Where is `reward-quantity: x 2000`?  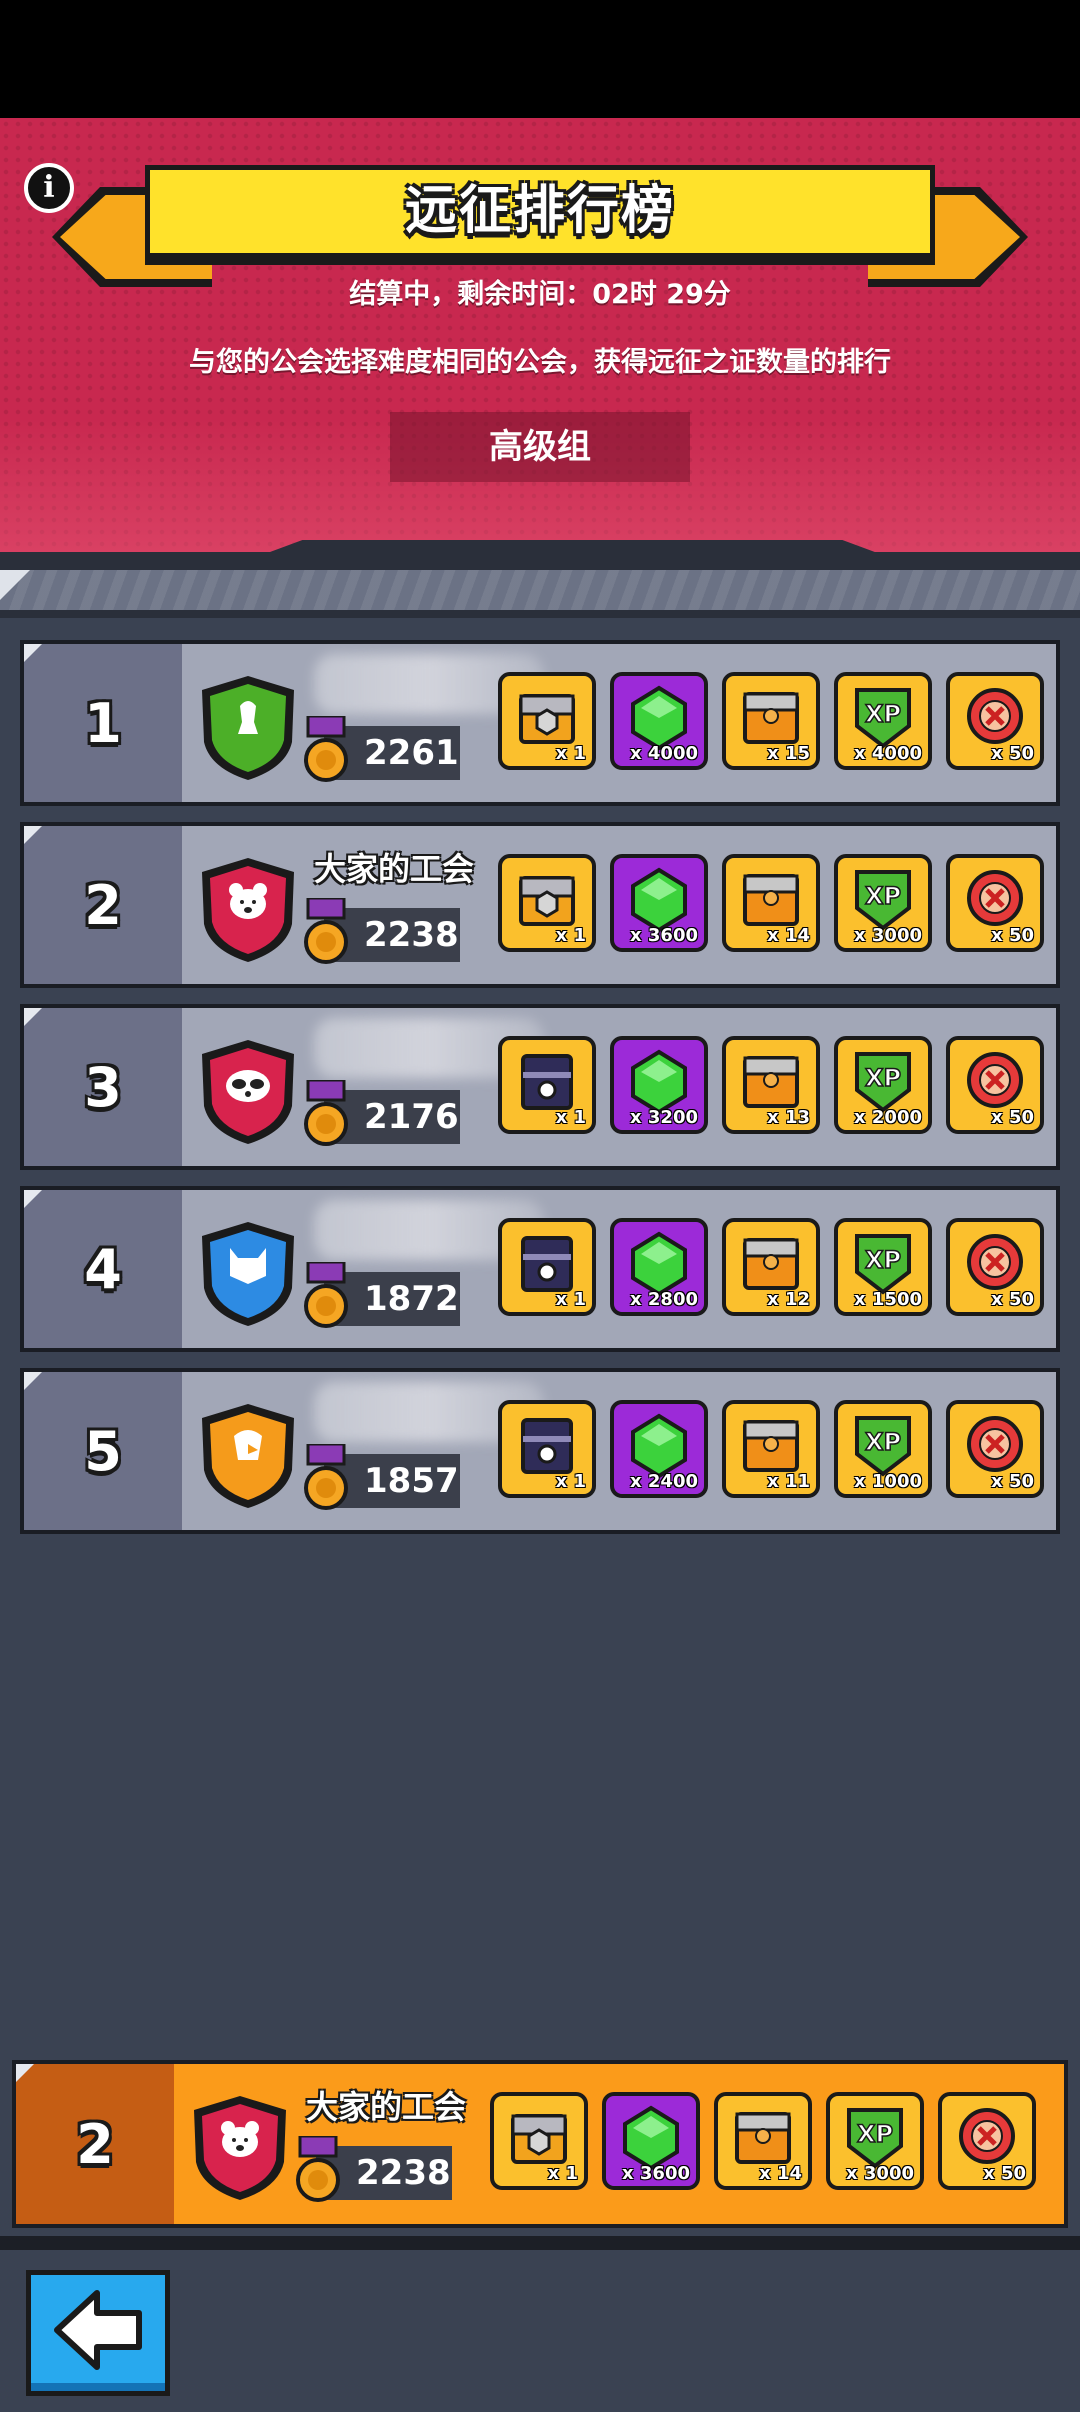 reward-quantity: x 2000 is located at coordinates (888, 1117).